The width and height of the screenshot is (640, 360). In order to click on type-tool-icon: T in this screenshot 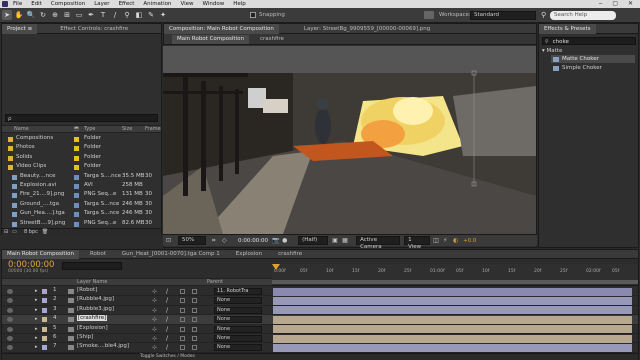, I will do `click(103, 15)`.